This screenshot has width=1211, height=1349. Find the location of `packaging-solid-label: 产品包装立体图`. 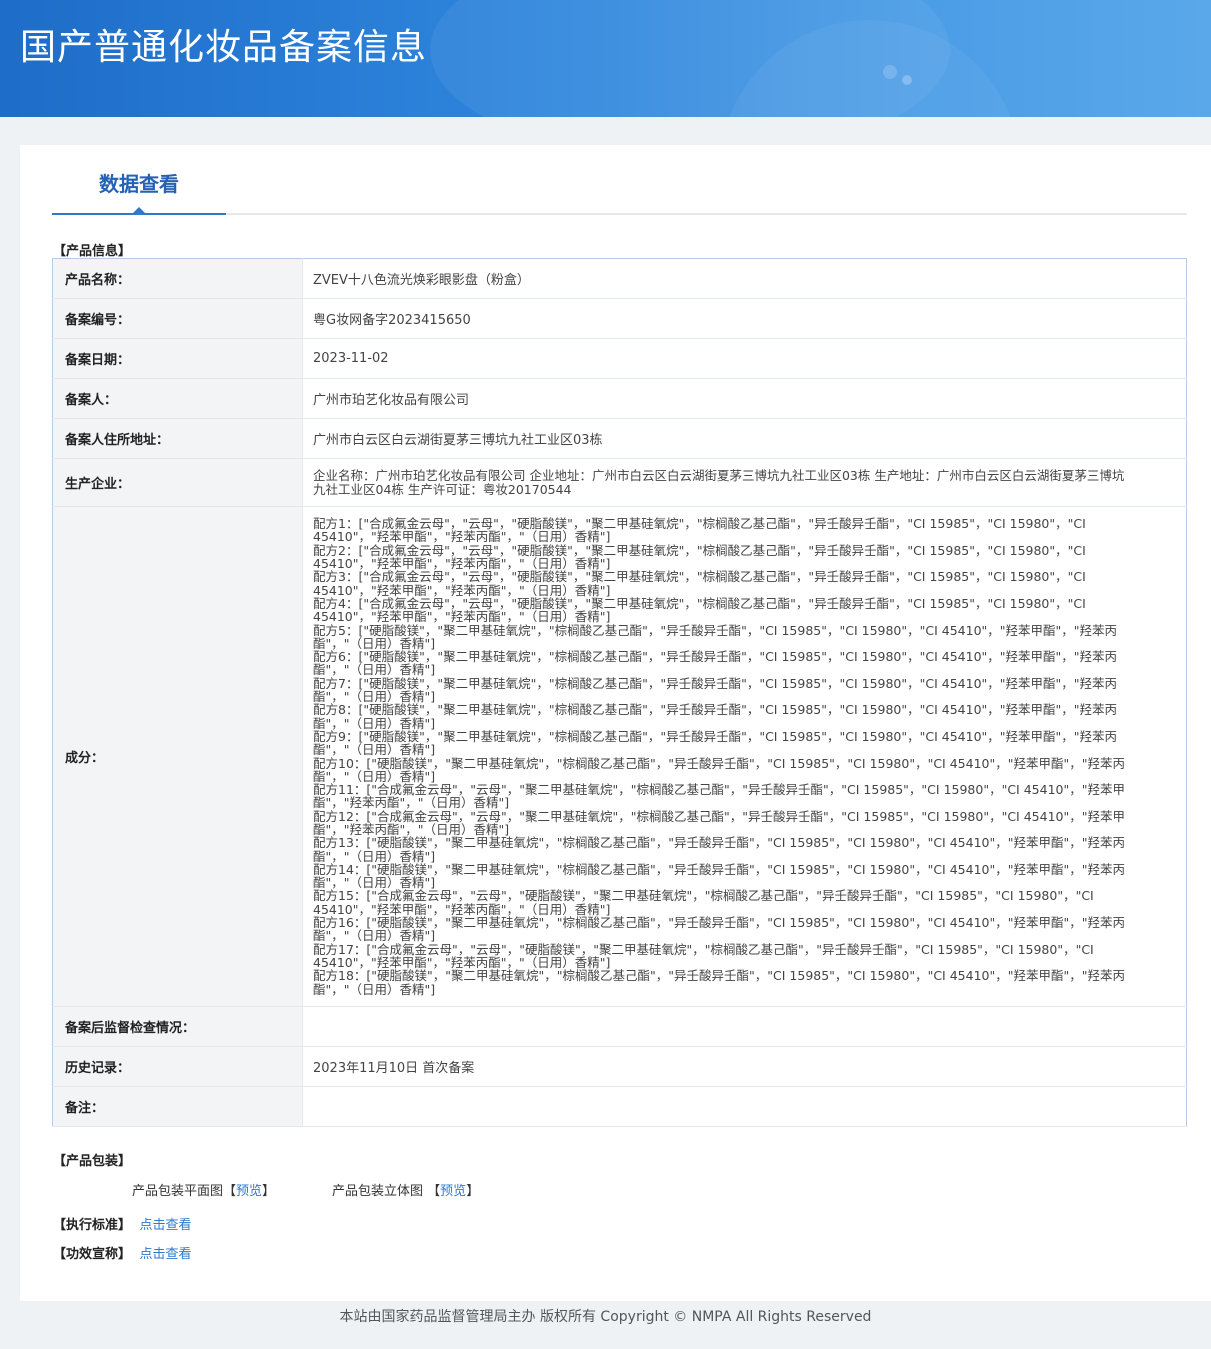

packaging-solid-label: 产品包装立体图 is located at coordinates (378, 1191).